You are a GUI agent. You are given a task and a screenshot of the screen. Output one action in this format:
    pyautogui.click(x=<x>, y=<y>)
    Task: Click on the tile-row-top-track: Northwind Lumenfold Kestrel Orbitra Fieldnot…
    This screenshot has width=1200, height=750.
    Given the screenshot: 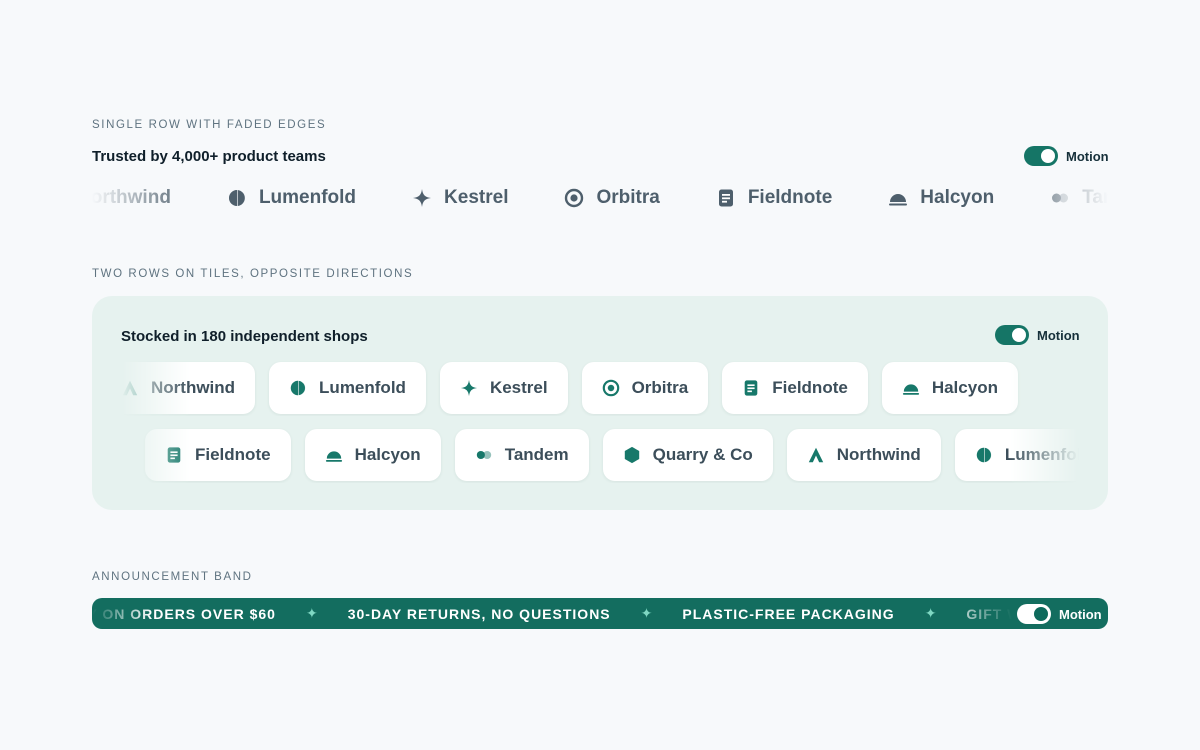 What is the action you would take?
    pyautogui.click(x=576, y=388)
    